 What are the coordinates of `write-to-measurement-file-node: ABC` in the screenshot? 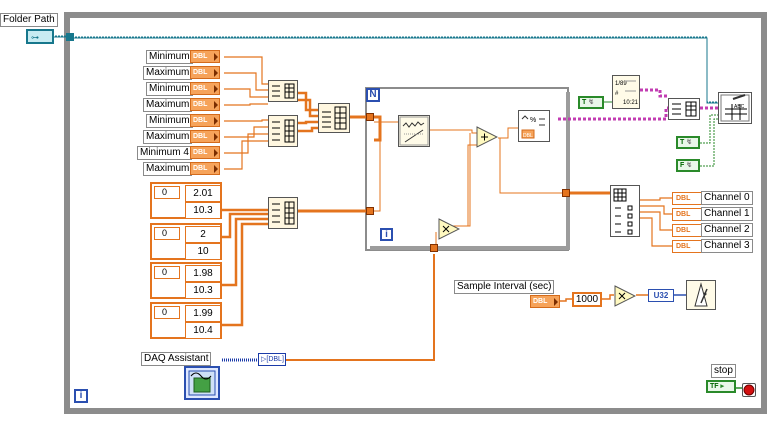 It's located at (735, 108).